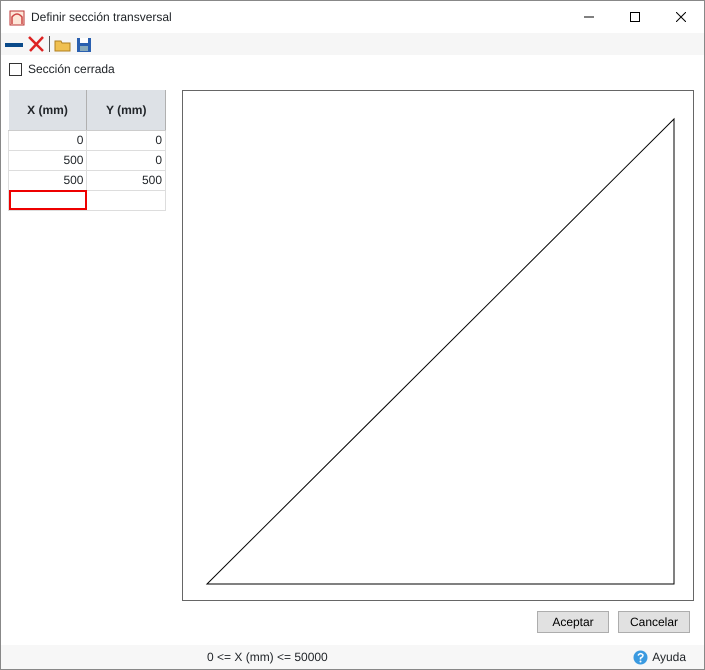 This screenshot has width=705, height=670. What do you see at coordinates (47, 200) in the screenshot?
I see `input-field` at bounding box center [47, 200].